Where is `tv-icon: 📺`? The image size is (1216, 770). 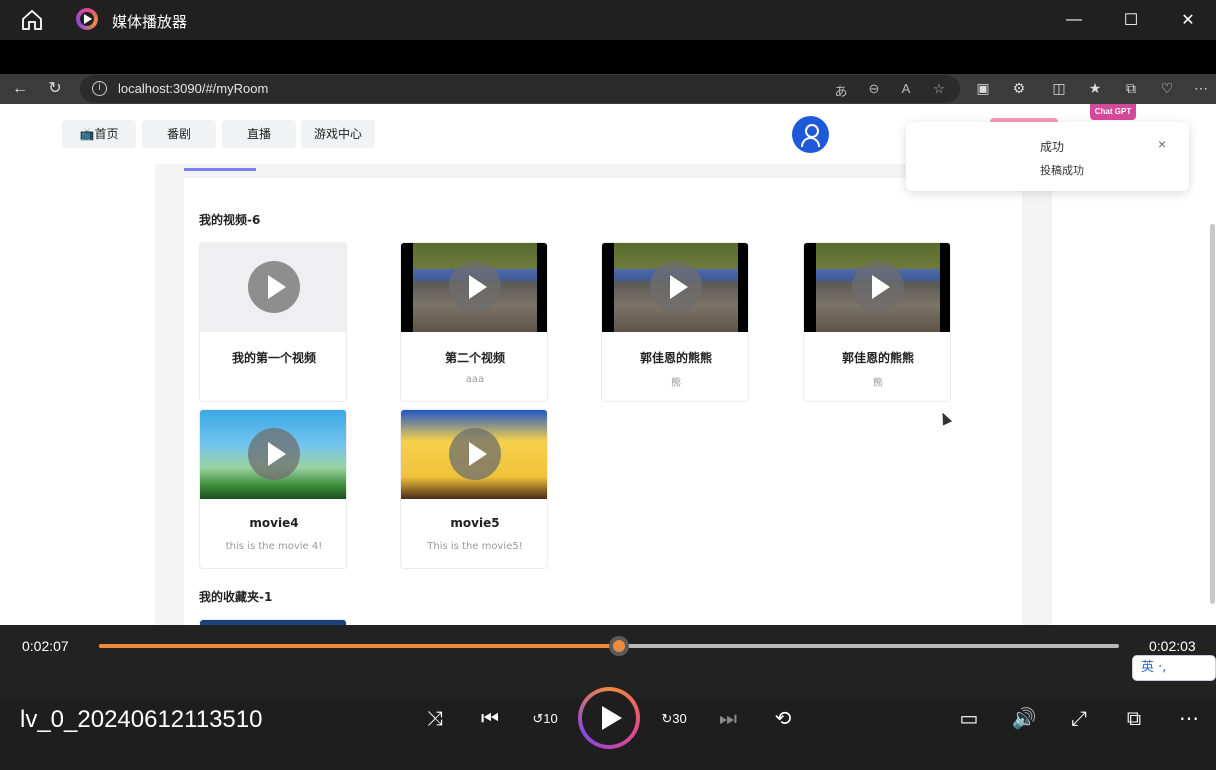
tv-icon: 📺 is located at coordinates (87, 134).